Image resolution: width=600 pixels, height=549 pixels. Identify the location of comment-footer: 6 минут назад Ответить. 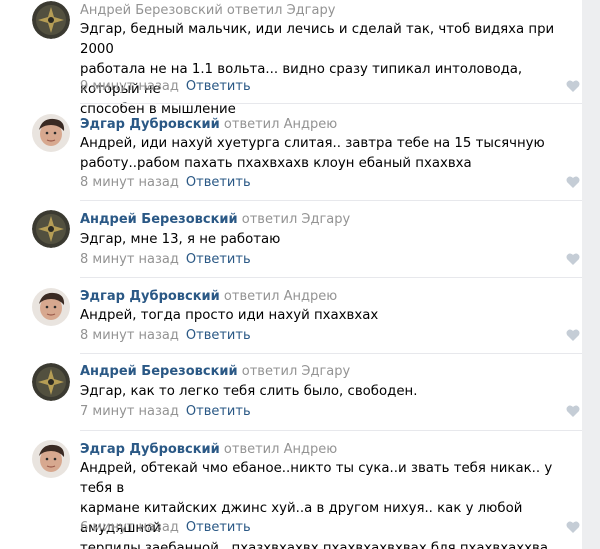
(165, 527).